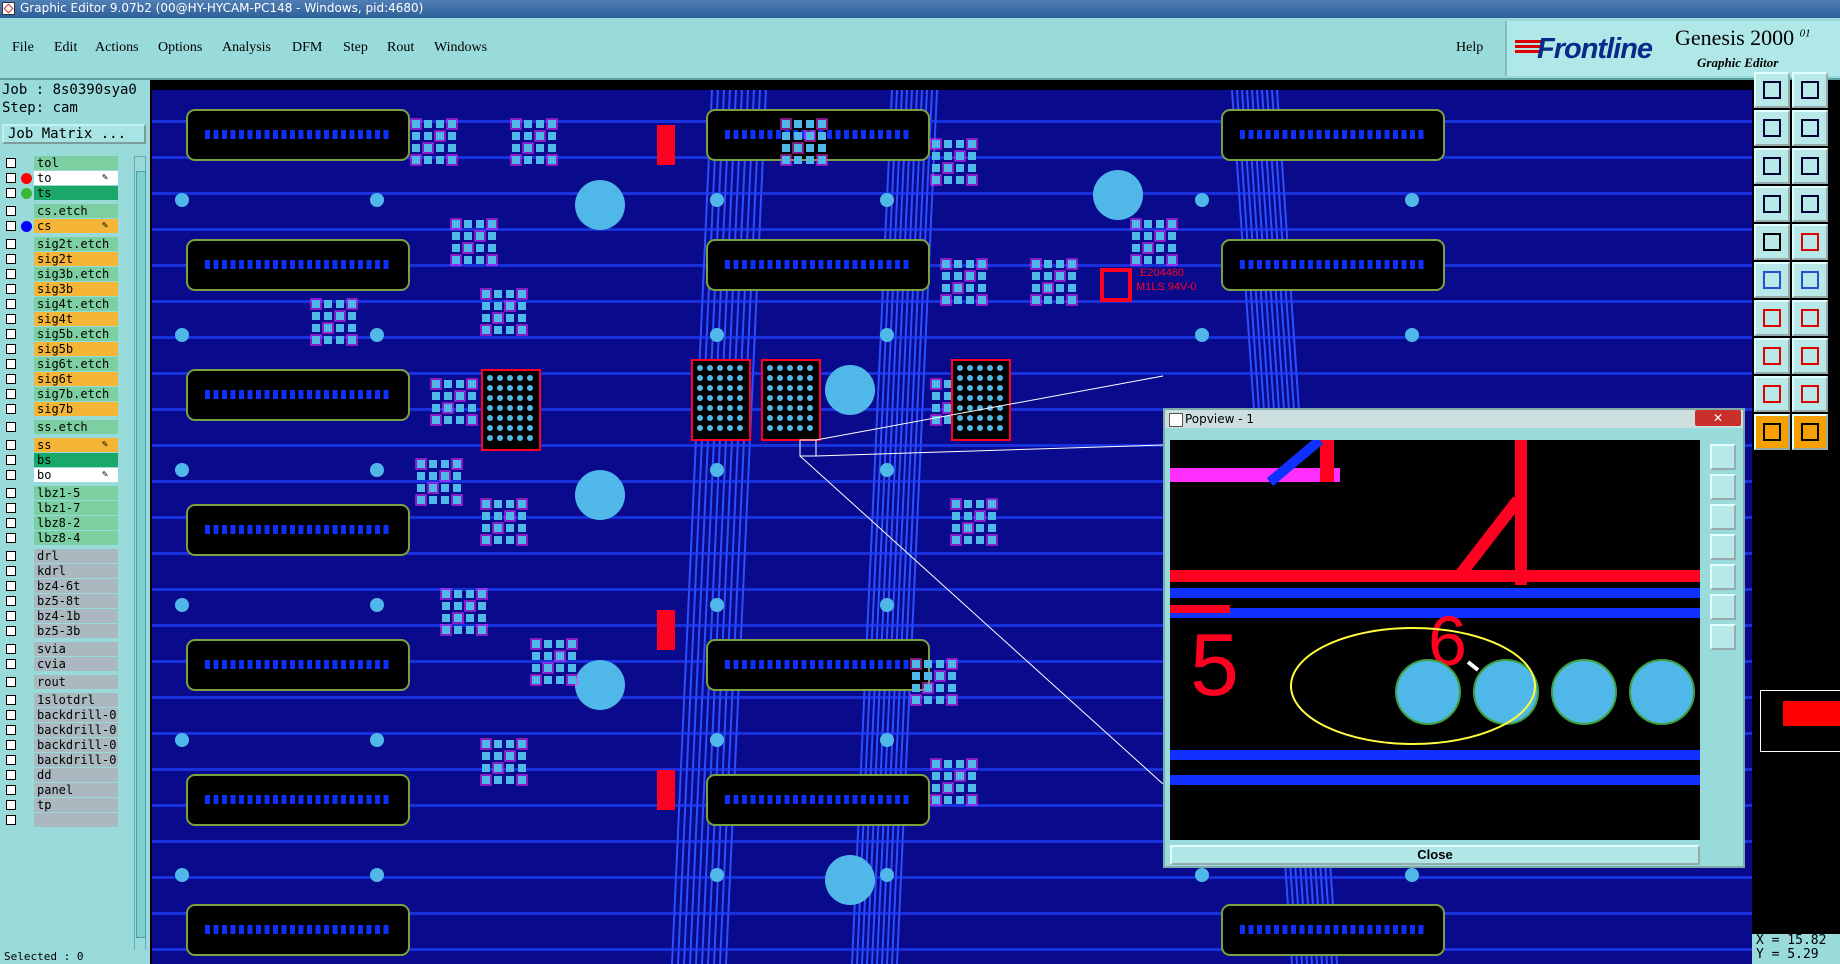 This screenshot has width=1840, height=964. I want to click on layer-name: bz4-6t, so click(76, 586).